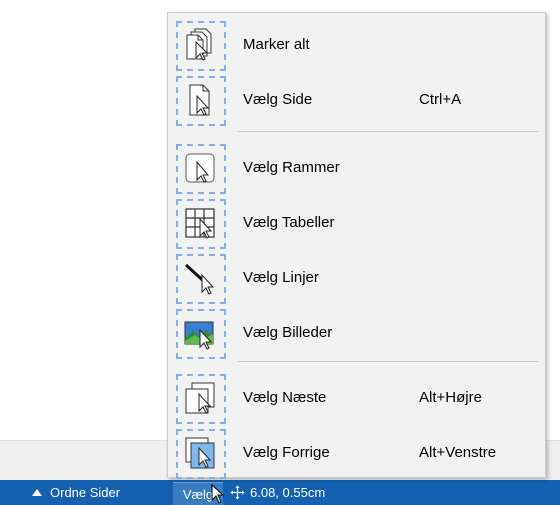 The width and height of the screenshot is (560, 505). I want to click on coordinates-value: 6.08, 0.55cm, so click(288, 492).